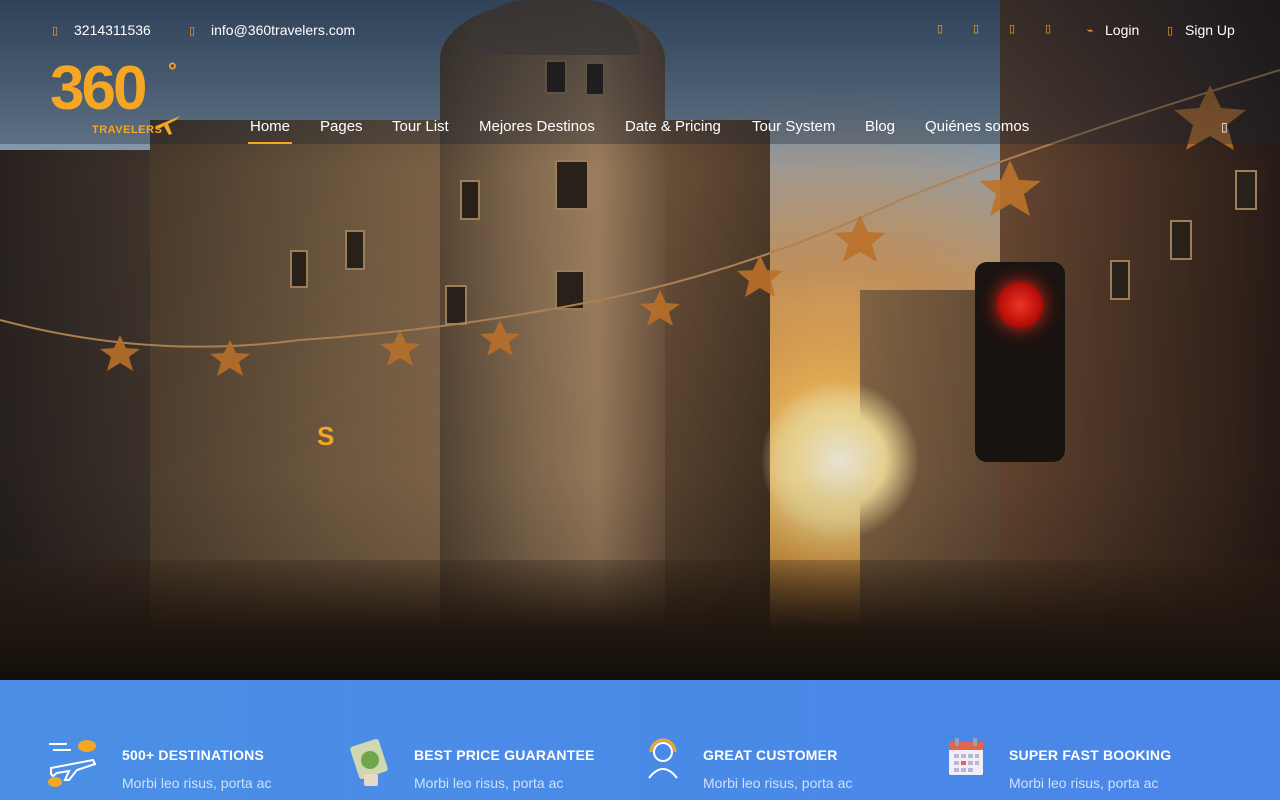  I want to click on login-link: ⌁ Login, so click(1112, 30).